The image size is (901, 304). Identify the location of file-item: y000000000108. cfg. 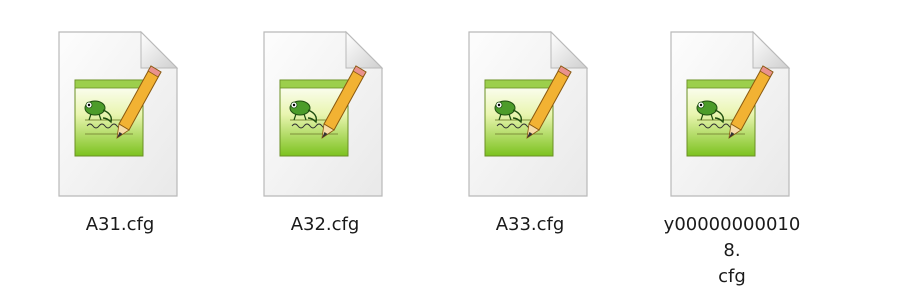
(732, 154).